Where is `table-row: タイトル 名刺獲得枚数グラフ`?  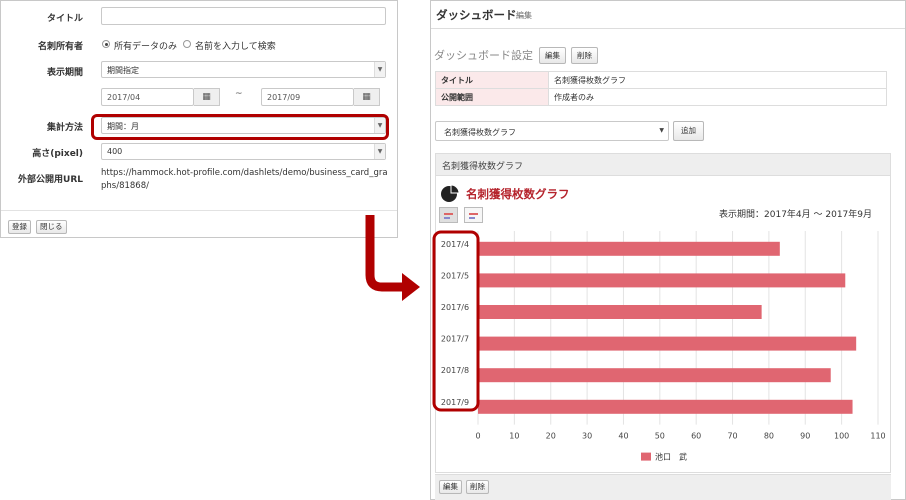 table-row: タイトル 名刺獲得枚数グラフ is located at coordinates (661, 80).